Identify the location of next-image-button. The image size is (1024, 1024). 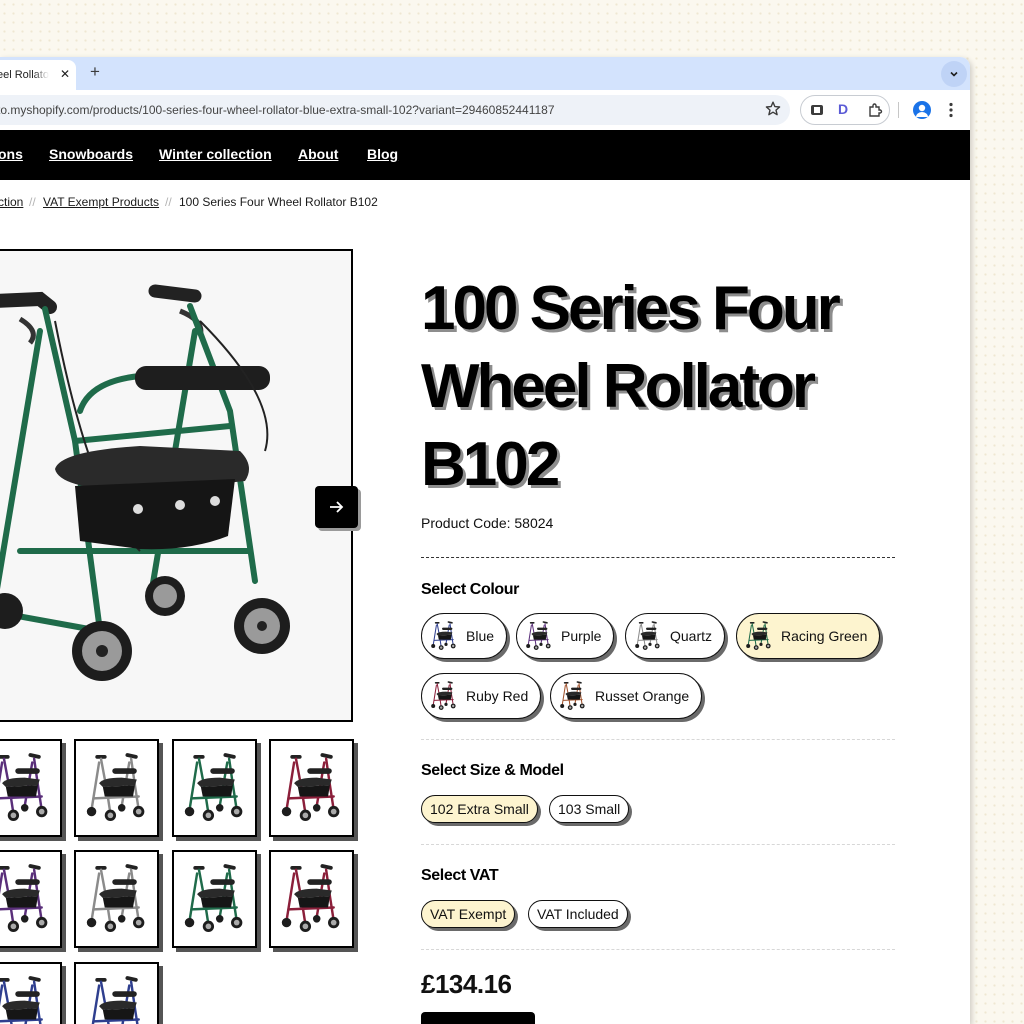
(336, 507).